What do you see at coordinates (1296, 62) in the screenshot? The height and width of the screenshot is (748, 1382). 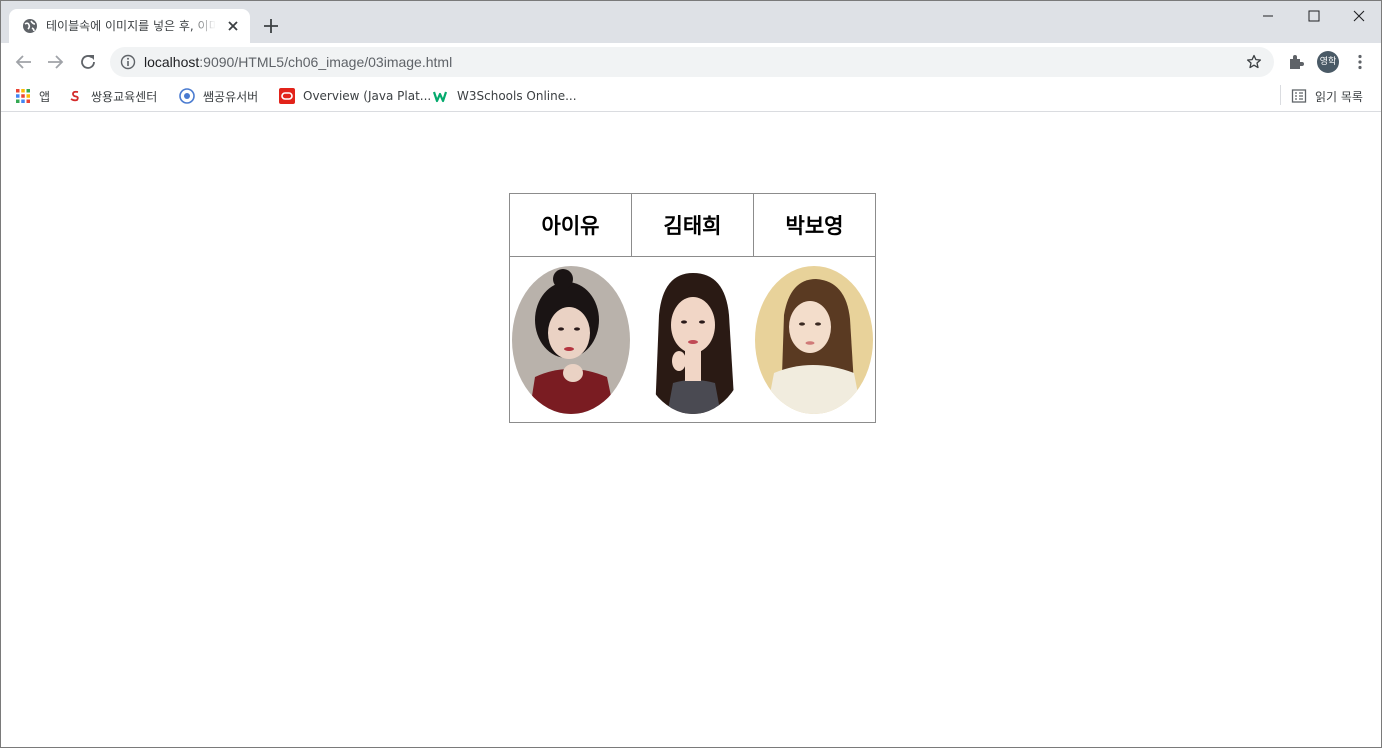 I see `extensions-puzzle-icon` at bounding box center [1296, 62].